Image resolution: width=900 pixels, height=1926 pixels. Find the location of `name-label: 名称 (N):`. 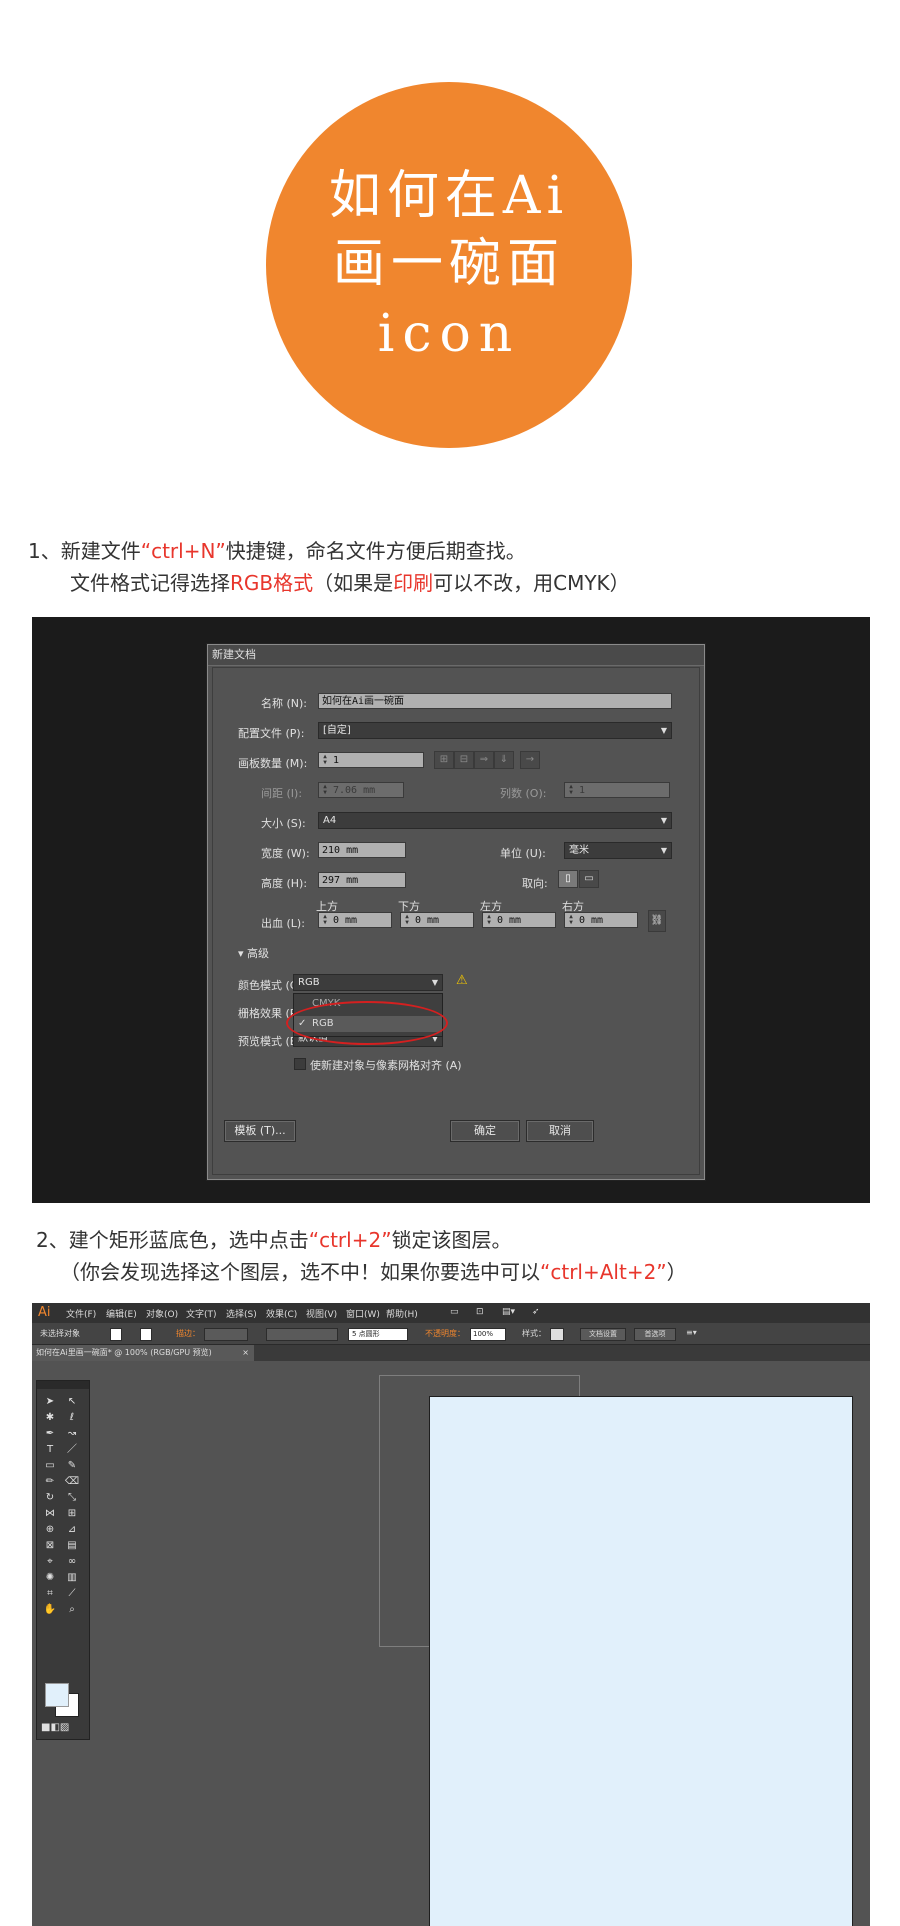

name-label: 名称 (N): is located at coordinates (284, 703).